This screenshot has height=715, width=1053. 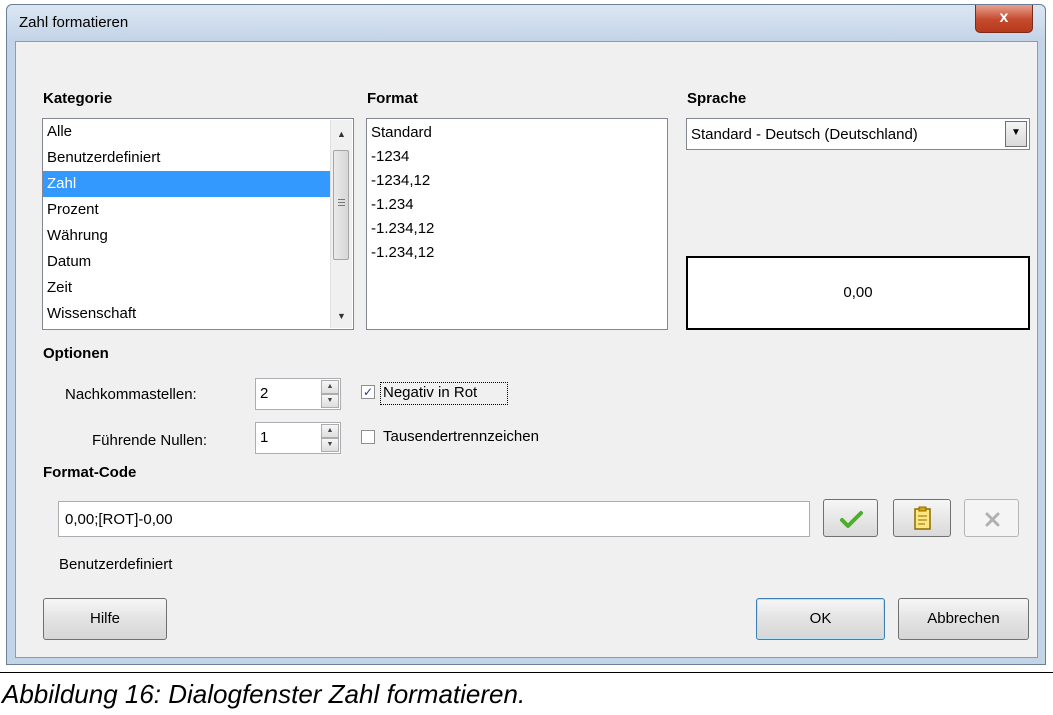 What do you see at coordinates (298, 438) in the screenshot?
I see `fuehrende-nullen-stepper: 1 ▲ ▼` at bounding box center [298, 438].